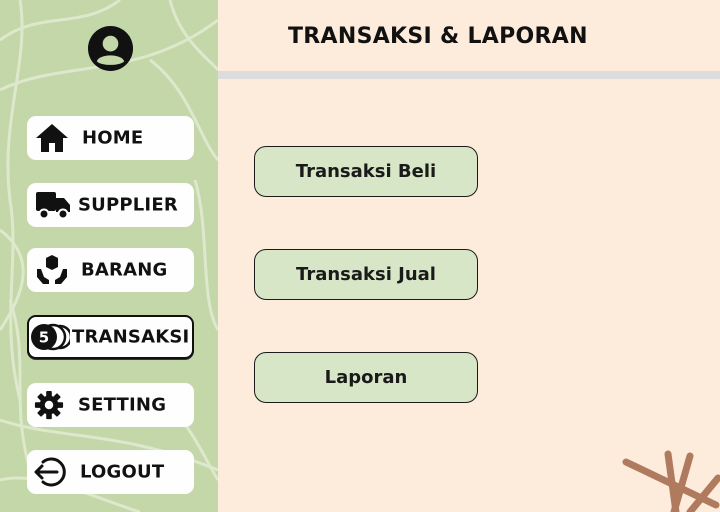 The image size is (720, 512). I want to click on header-divider, so click(469, 75).